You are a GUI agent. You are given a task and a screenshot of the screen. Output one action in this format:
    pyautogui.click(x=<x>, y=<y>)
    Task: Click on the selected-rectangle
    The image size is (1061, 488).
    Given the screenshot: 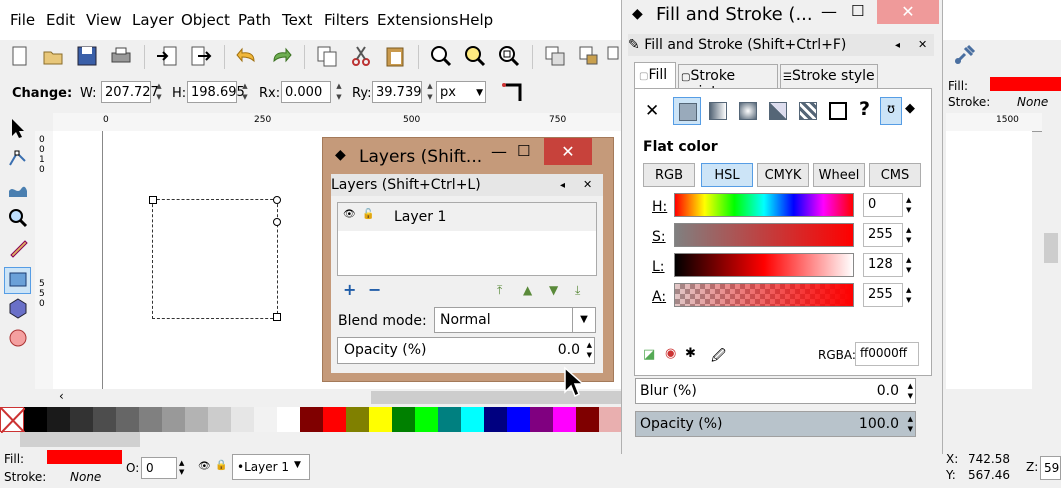 What is the action you would take?
    pyautogui.click(x=215, y=259)
    